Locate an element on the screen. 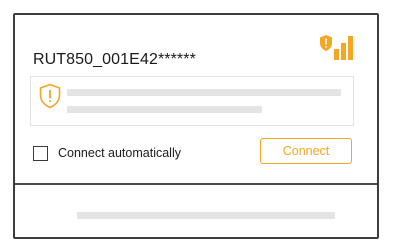 This screenshot has width=395, height=247. connect-automatically-label: Connect automatically is located at coordinates (119, 153).